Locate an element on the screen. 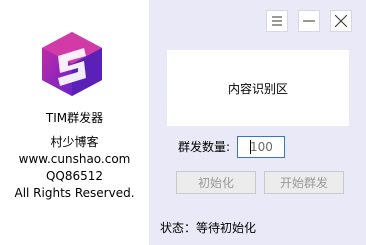 The image size is (366, 245). send-count-input is located at coordinates (261, 147).